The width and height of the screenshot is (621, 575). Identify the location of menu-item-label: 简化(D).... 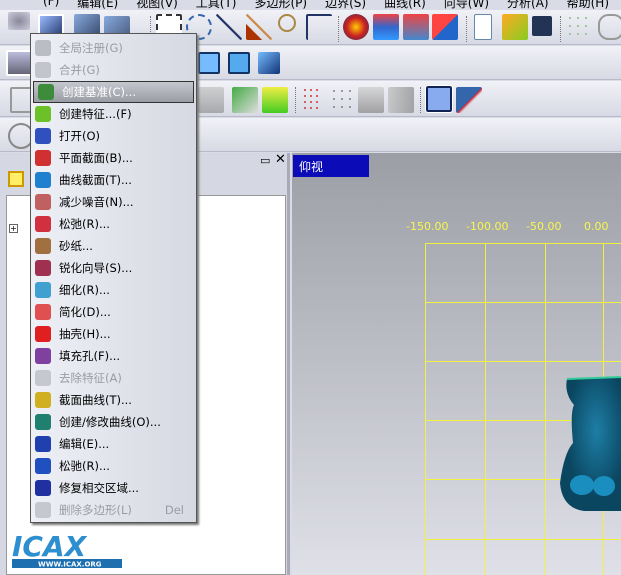
(85, 312).